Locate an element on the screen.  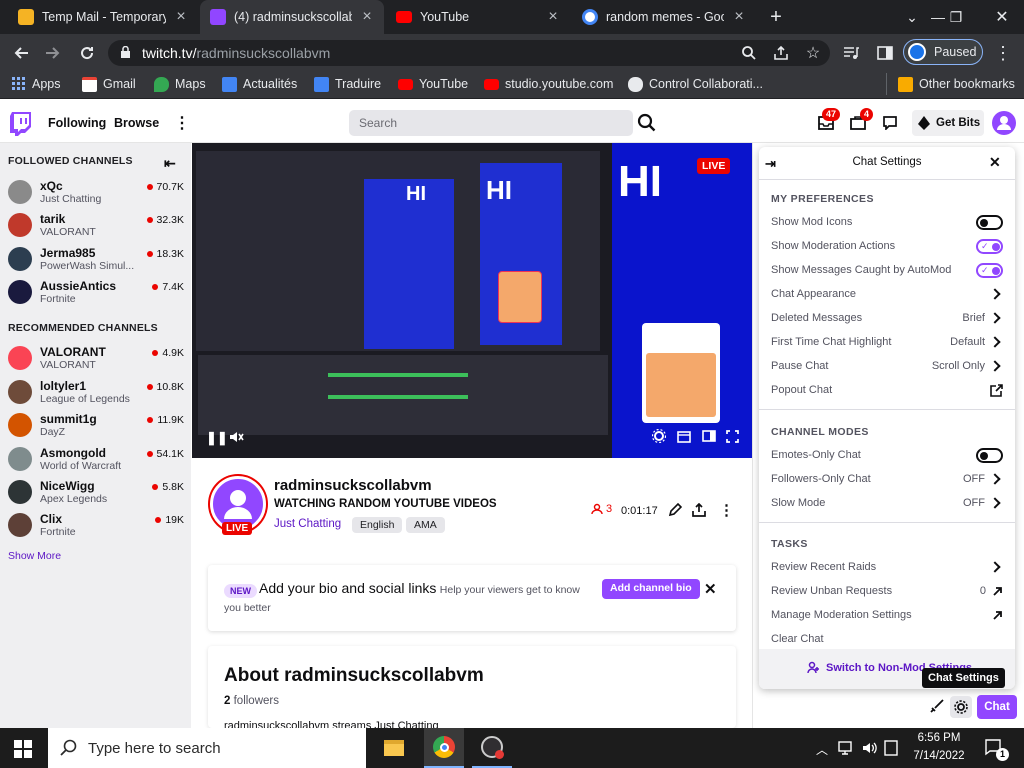
language-icon is located at coordinates (891, 748).